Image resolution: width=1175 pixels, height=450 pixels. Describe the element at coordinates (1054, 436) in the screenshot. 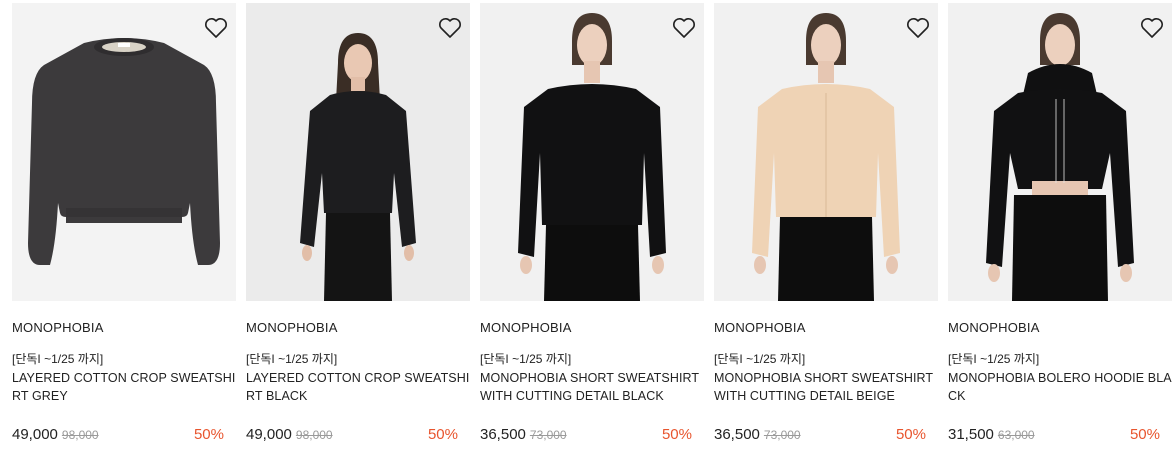

I see `price-row: 31,500 63,000 50%` at that location.